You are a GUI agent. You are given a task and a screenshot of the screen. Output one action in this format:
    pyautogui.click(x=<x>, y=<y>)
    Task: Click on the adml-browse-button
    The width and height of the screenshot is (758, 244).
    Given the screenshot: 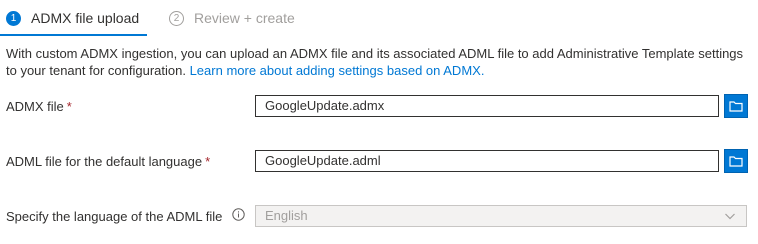 What is the action you would take?
    pyautogui.click(x=736, y=161)
    